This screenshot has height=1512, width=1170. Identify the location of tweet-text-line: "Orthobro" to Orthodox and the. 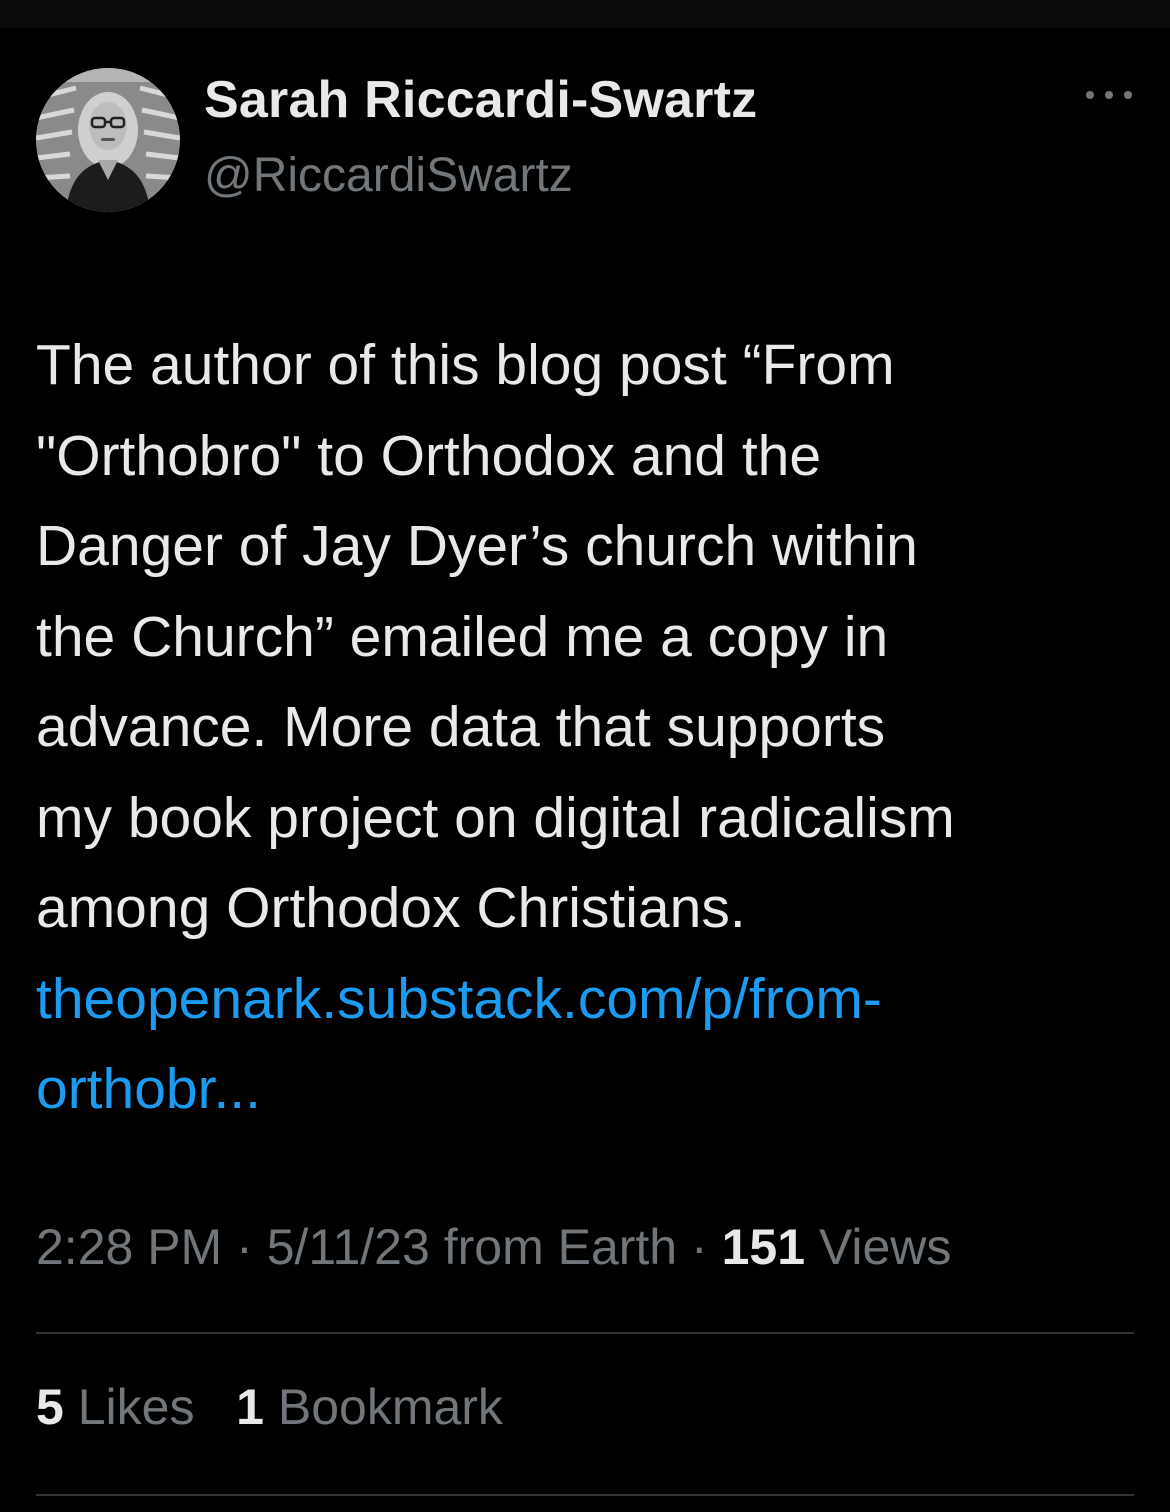
(429, 455).